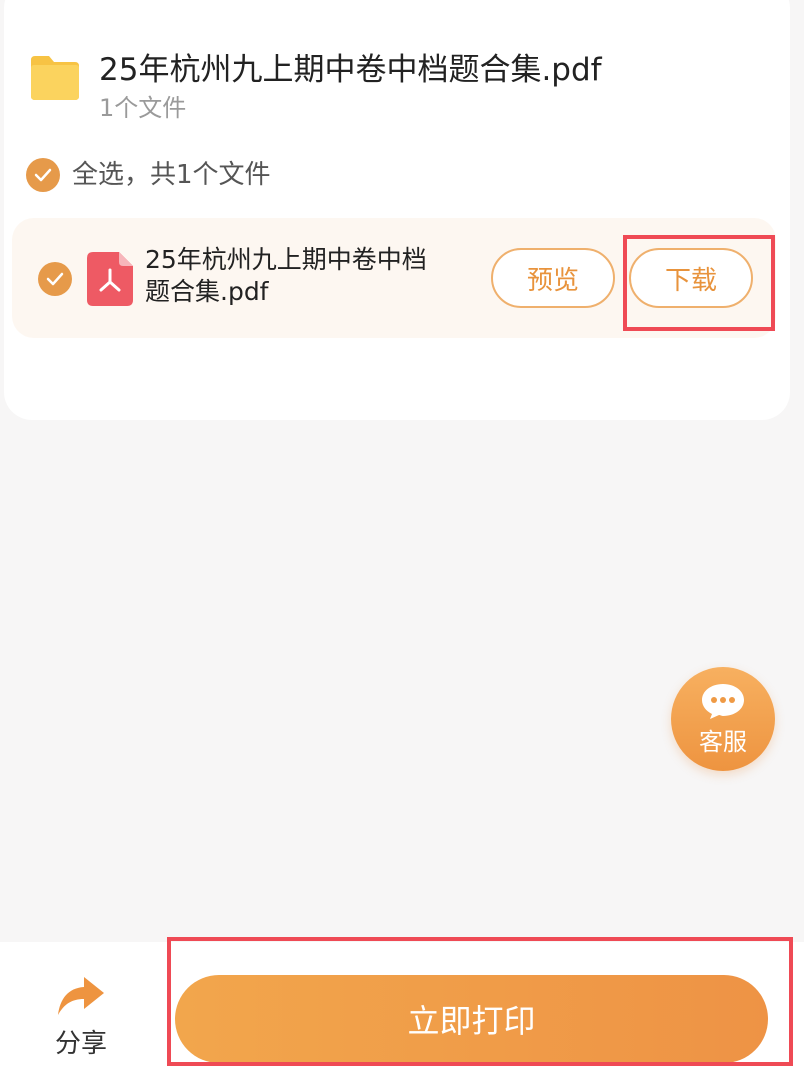 This screenshot has height=1066, width=804. Describe the element at coordinates (81, 996) in the screenshot. I see `share-arrow-icon` at that location.